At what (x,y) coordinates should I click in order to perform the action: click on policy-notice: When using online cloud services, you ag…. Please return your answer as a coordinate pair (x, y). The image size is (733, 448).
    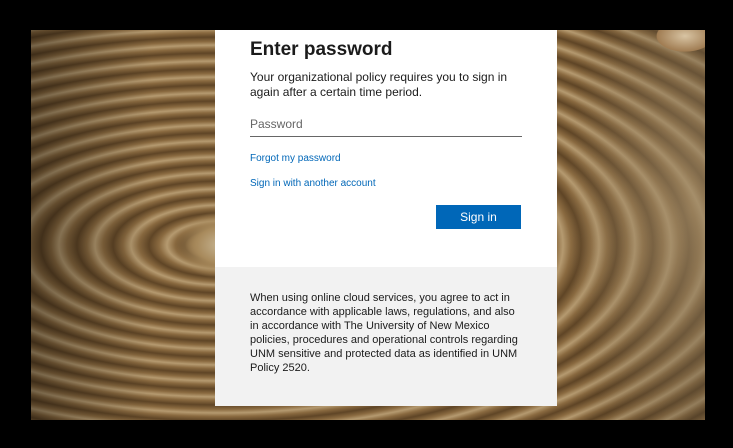
    Looking at the image, I should click on (384, 333).